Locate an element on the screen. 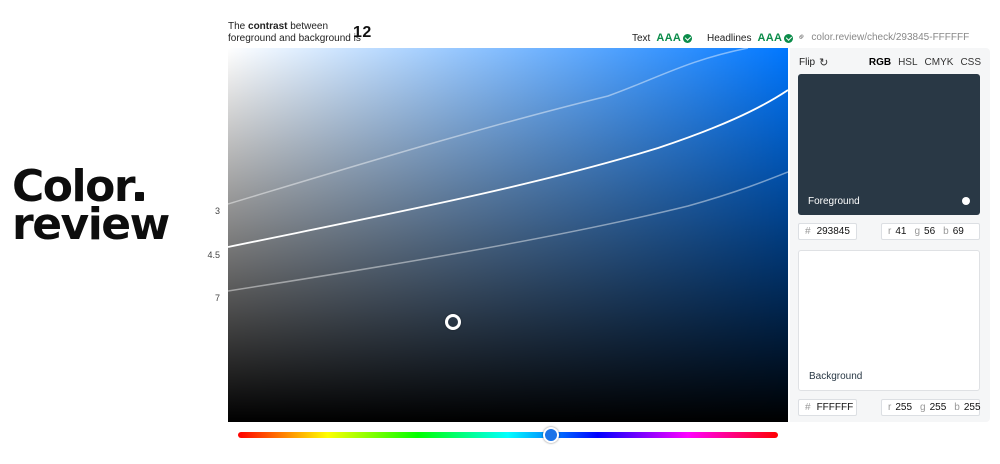 The height and width of the screenshot is (464, 1000). foreground-rgb-input: r 41 g 56 b 69 is located at coordinates (930, 231).